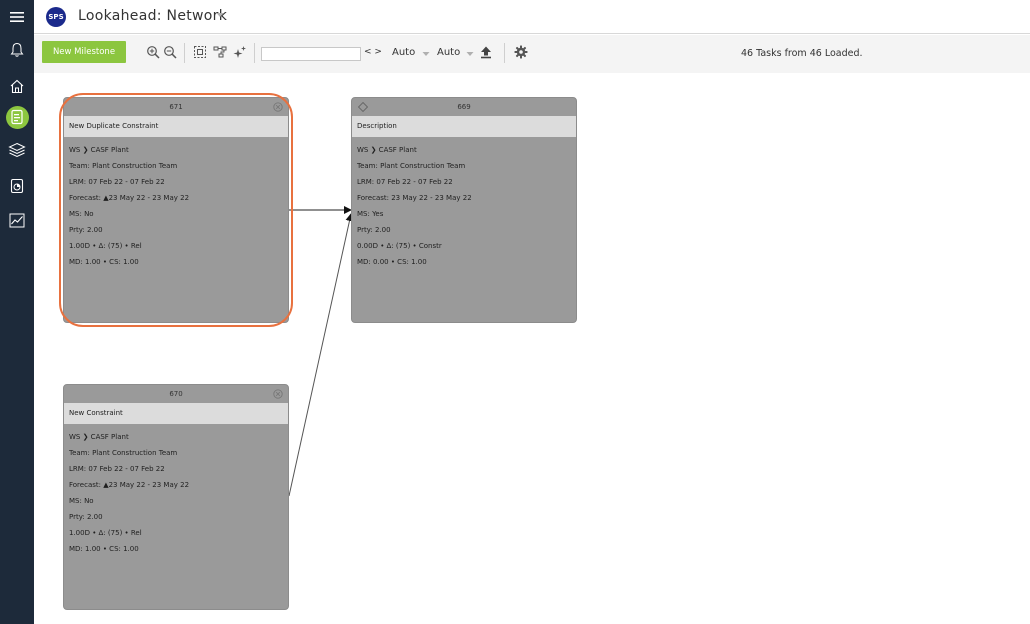 The width and height of the screenshot is (1030, 624). I want to click on task-description: Description, so click(464, 126).